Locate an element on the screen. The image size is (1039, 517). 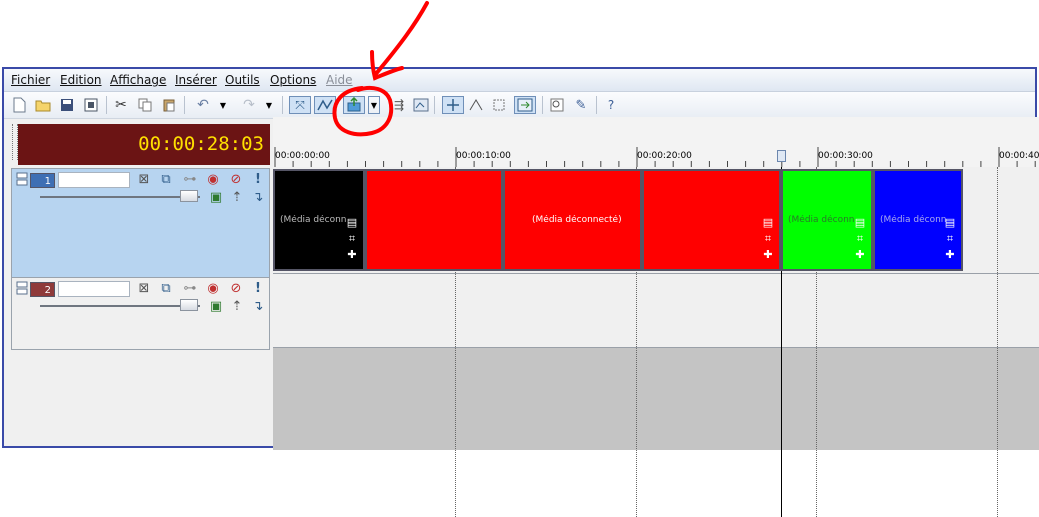
normal-edit-tool-icon: ⤧ is located at coordinates (300, 105).